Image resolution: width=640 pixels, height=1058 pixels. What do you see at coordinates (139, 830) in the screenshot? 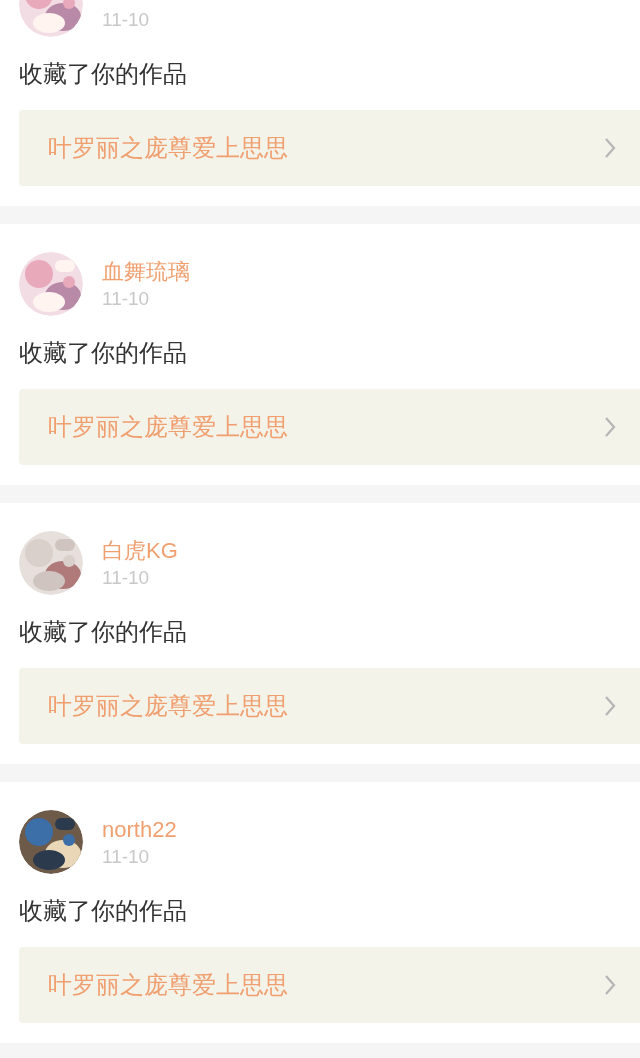
I see `user-name: north22` at bounding box center [139, 830].